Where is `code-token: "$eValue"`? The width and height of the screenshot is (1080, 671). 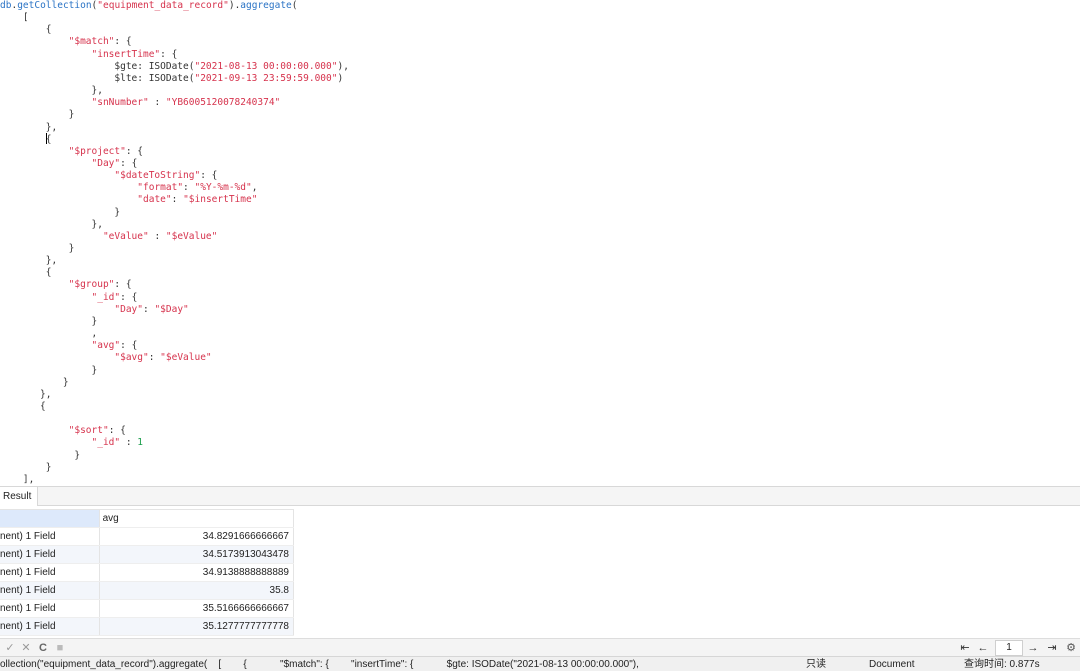
code-token: "$eValue" is located at coordinates (186, 358).